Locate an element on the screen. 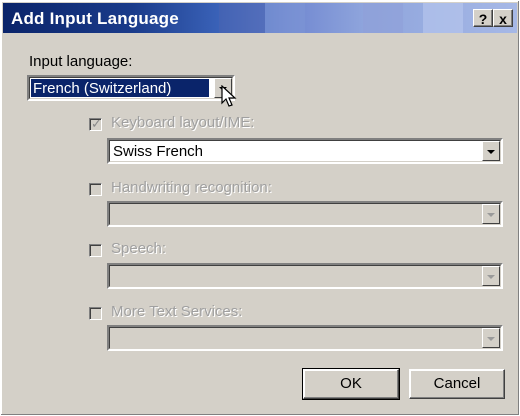 The height and width of the screenshot is (416, 520). text-services-checkbox is located at coordinates (95, 313).